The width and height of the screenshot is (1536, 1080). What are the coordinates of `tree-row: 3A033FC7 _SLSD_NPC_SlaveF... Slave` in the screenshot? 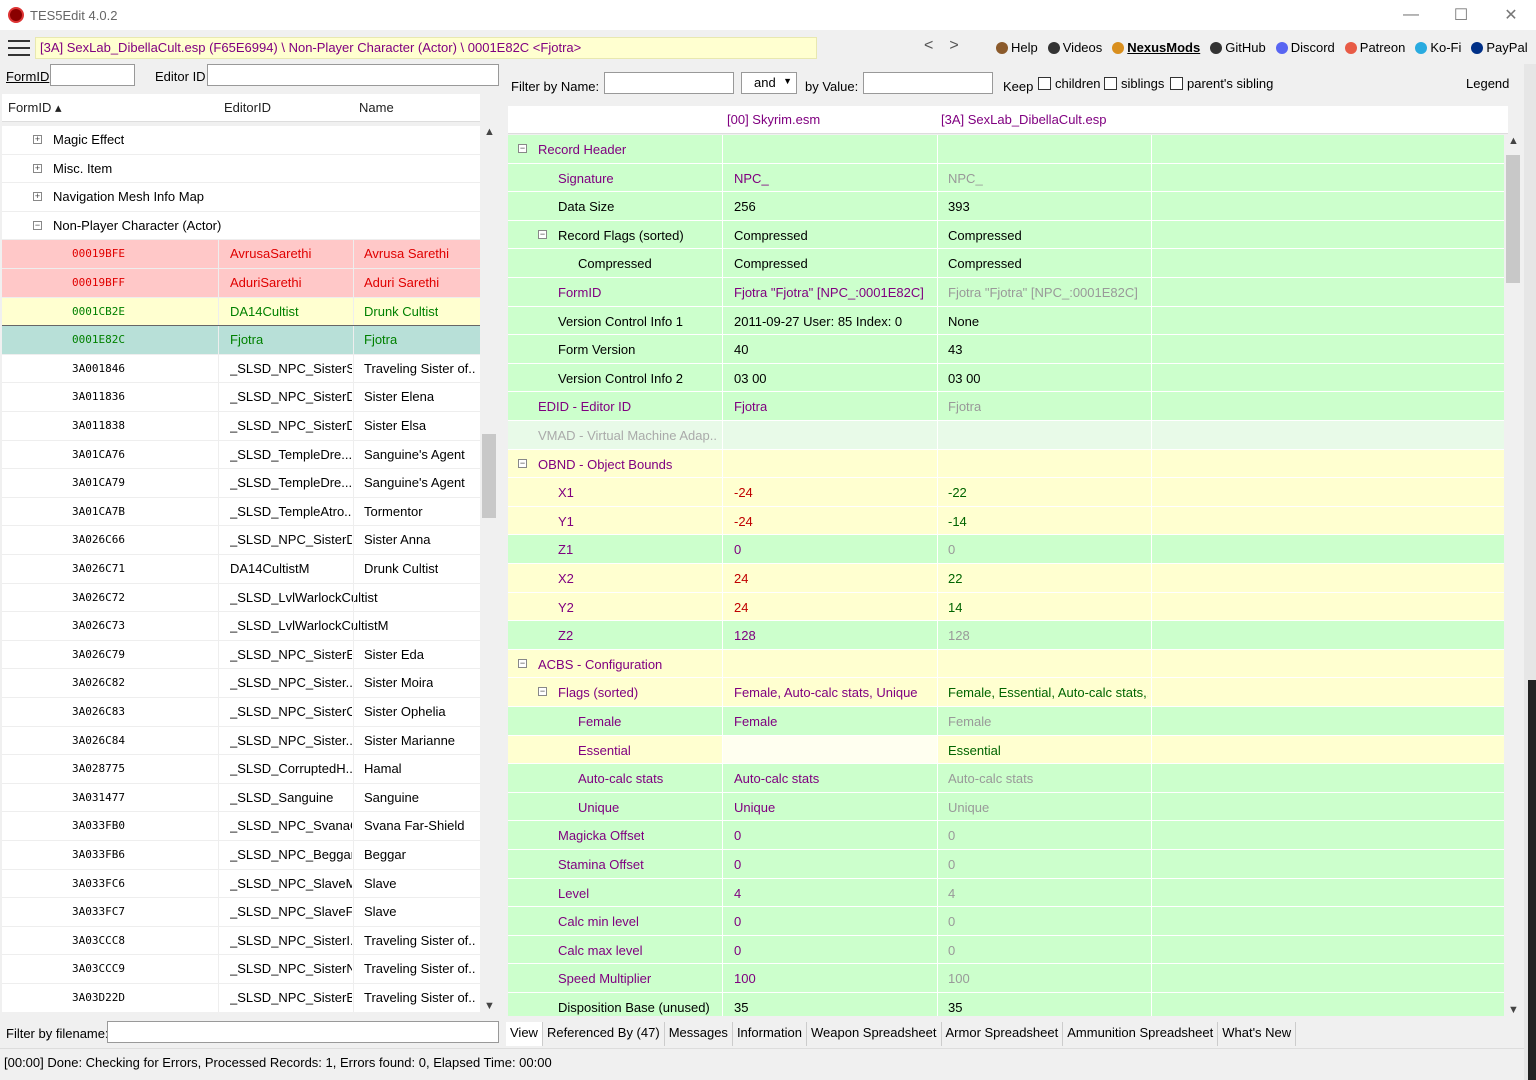 It's located at (241, 912).